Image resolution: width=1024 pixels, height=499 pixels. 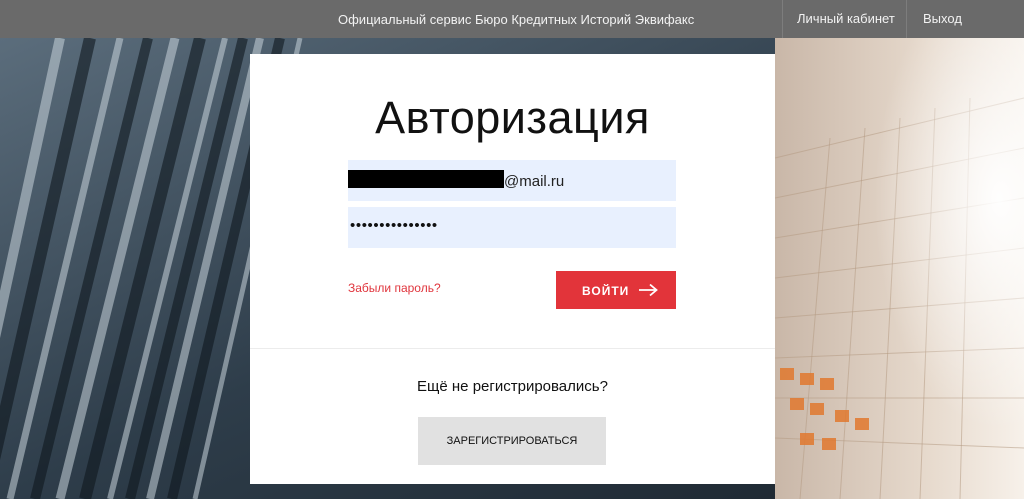 I want to click on page-title: Авторизация, so click(x=512, y=117).